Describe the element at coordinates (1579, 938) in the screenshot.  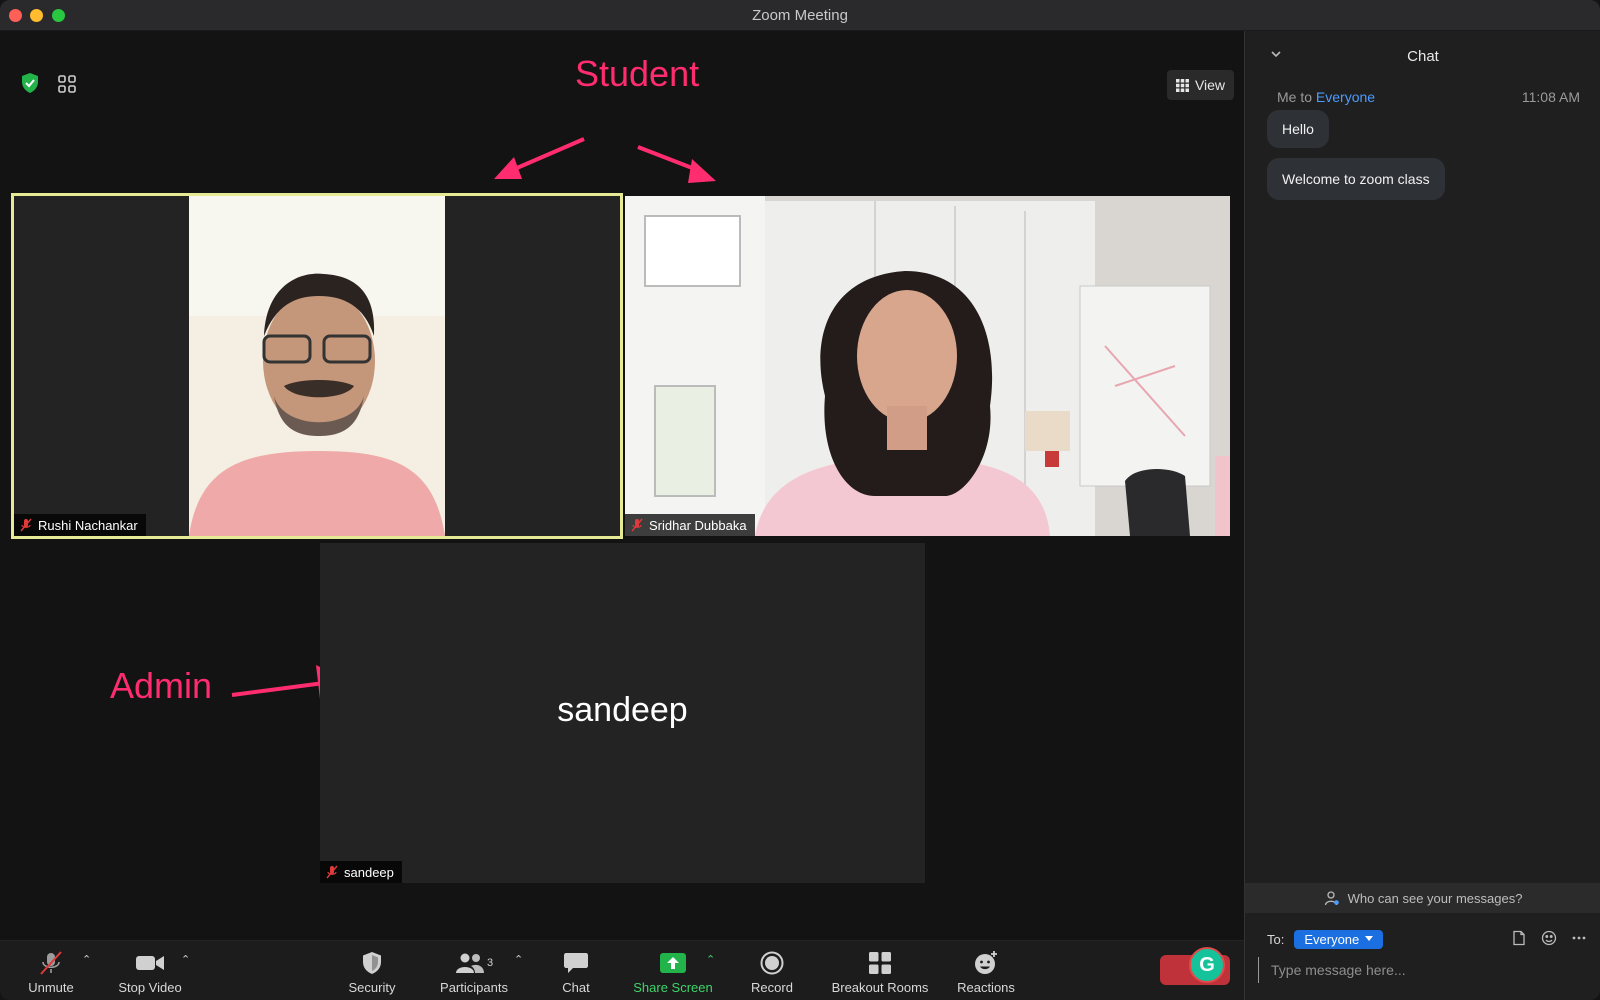
I see `more-options-icon` at that location.